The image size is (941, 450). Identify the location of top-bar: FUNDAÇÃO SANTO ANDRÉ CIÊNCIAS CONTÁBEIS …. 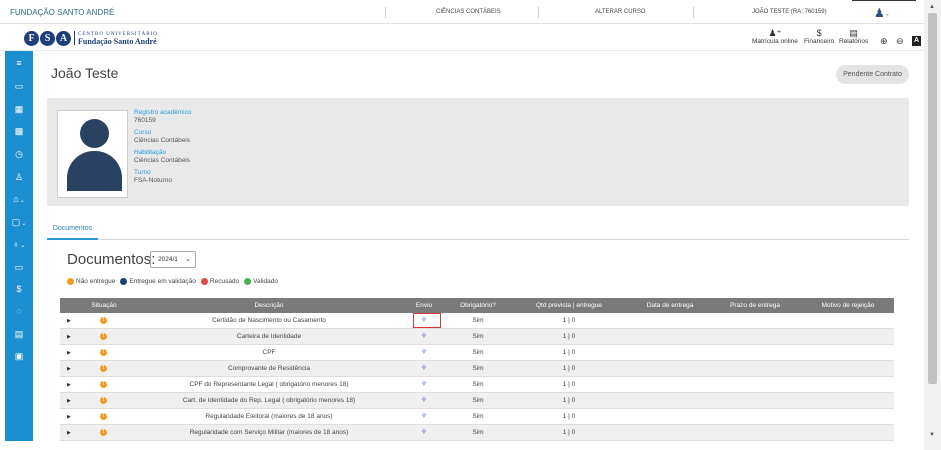
(470, 12).